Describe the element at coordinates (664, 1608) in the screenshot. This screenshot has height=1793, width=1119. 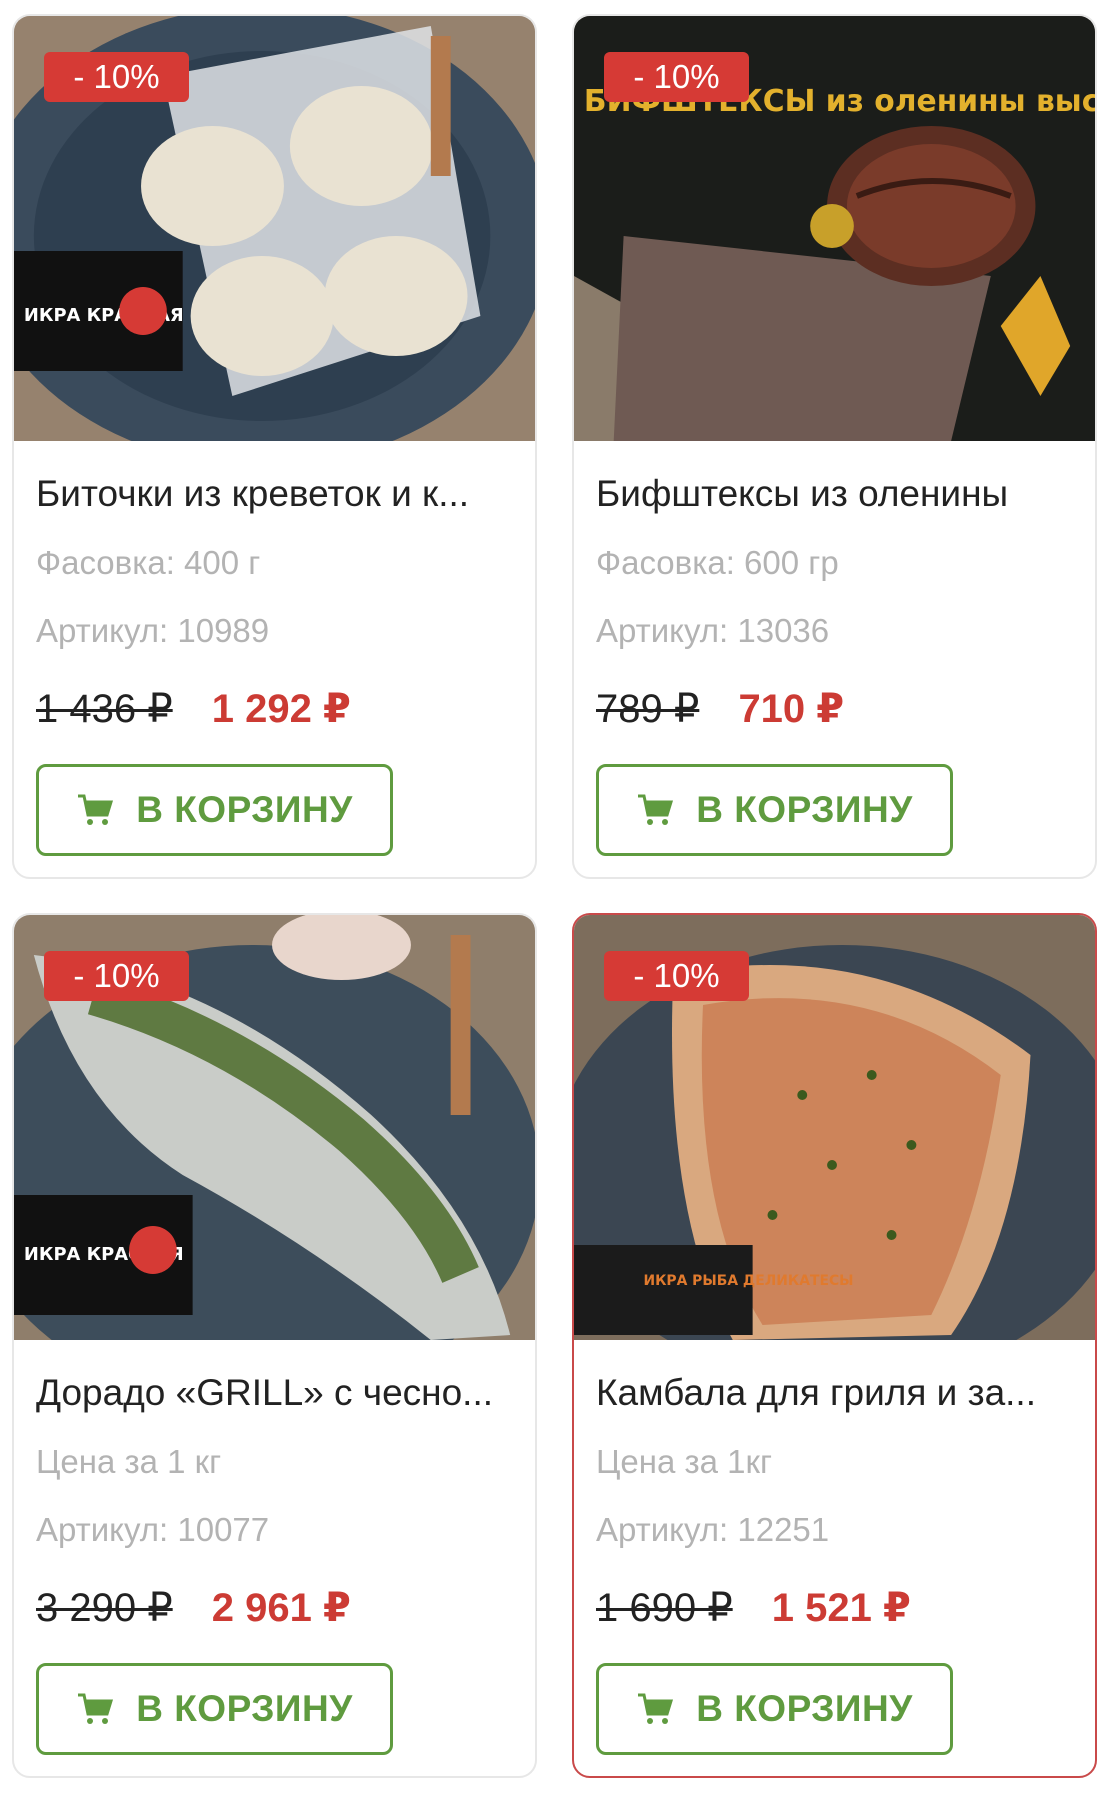
I see `old-price: 1 690 ₽` at that location.